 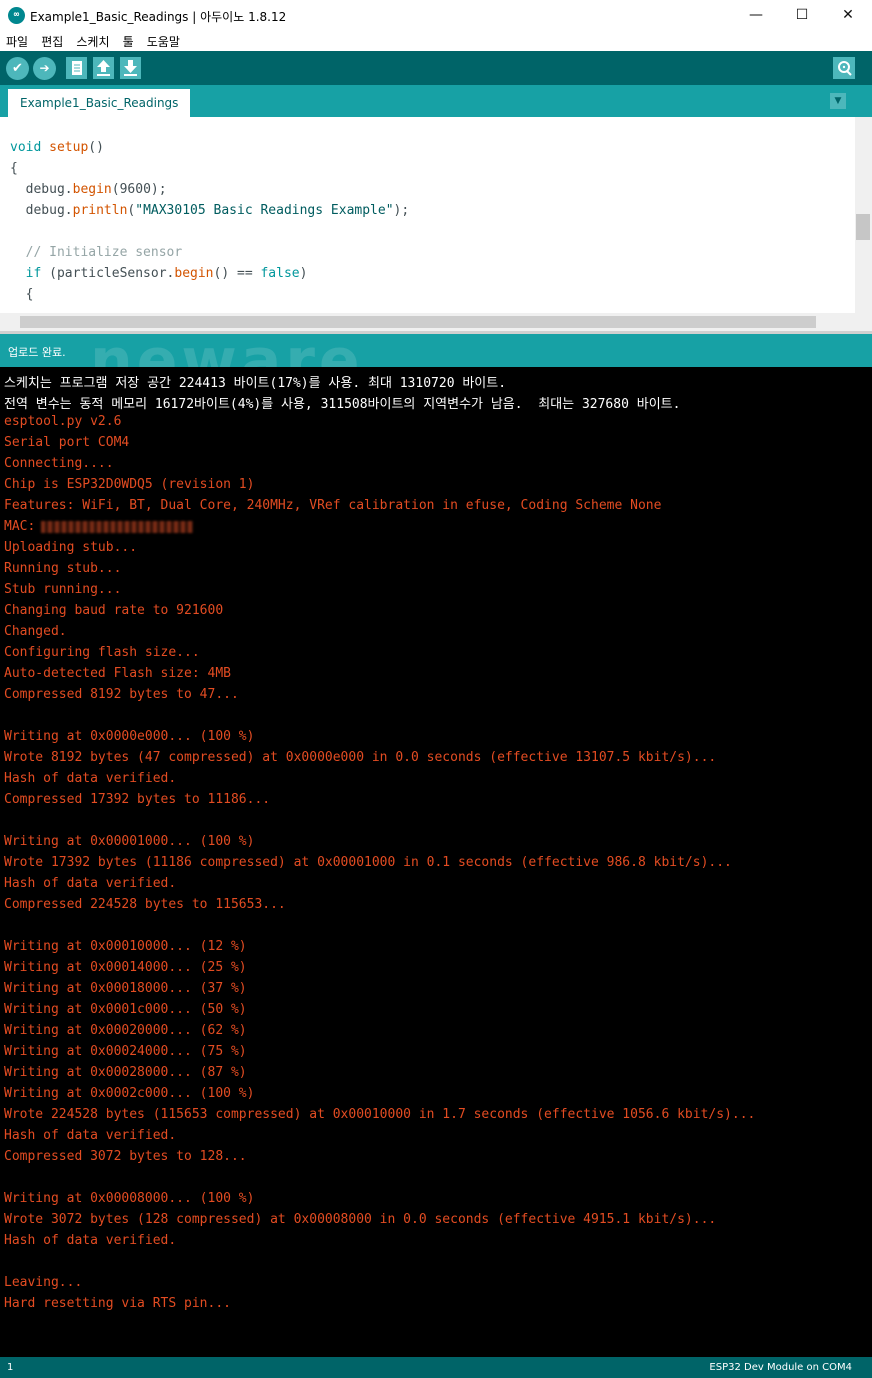 I want to click on line-number: 1, so click(x=10, y=1367).